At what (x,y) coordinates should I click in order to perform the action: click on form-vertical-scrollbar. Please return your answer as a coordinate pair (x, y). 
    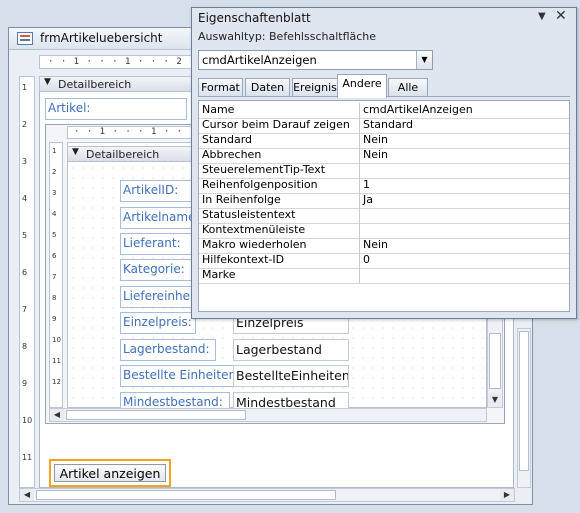
    Looking at the image, I should click on (524, 408).